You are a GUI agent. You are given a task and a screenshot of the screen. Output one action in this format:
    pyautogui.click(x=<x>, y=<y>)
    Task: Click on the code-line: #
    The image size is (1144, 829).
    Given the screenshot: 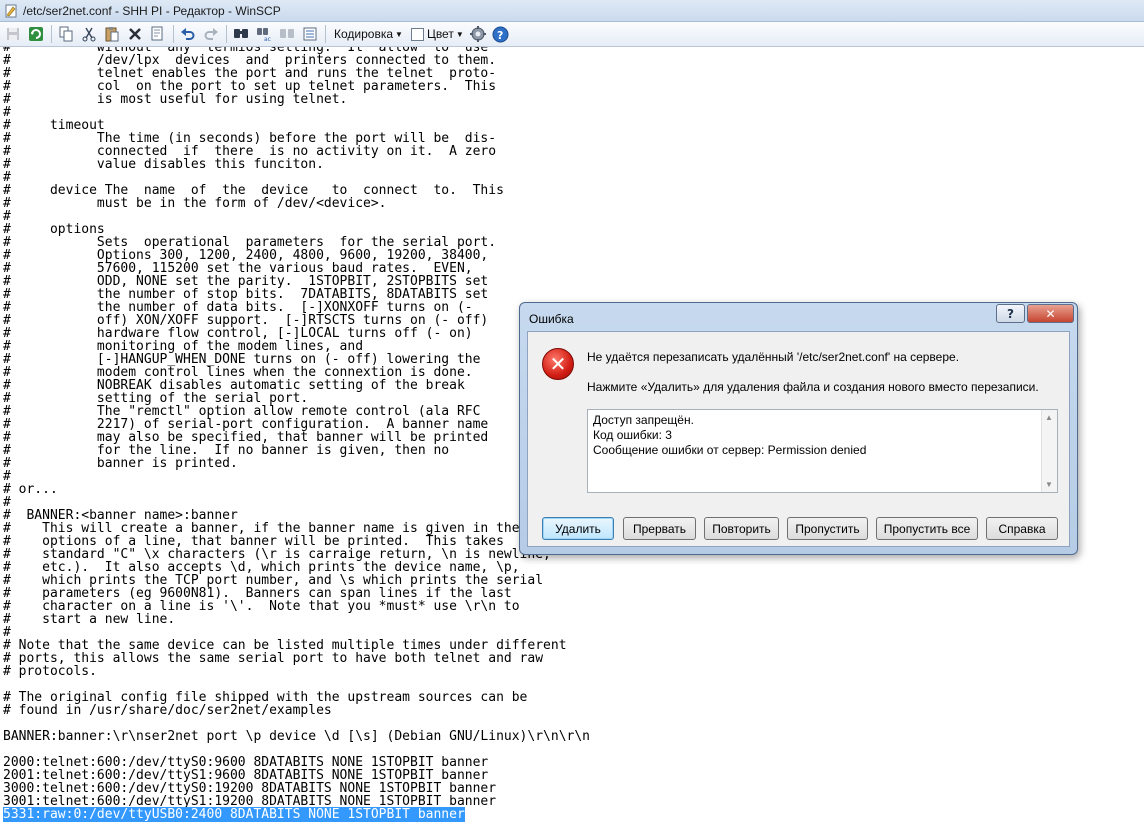 What is the action you would take?
    pyautogui.click(x=296, y=476)
    